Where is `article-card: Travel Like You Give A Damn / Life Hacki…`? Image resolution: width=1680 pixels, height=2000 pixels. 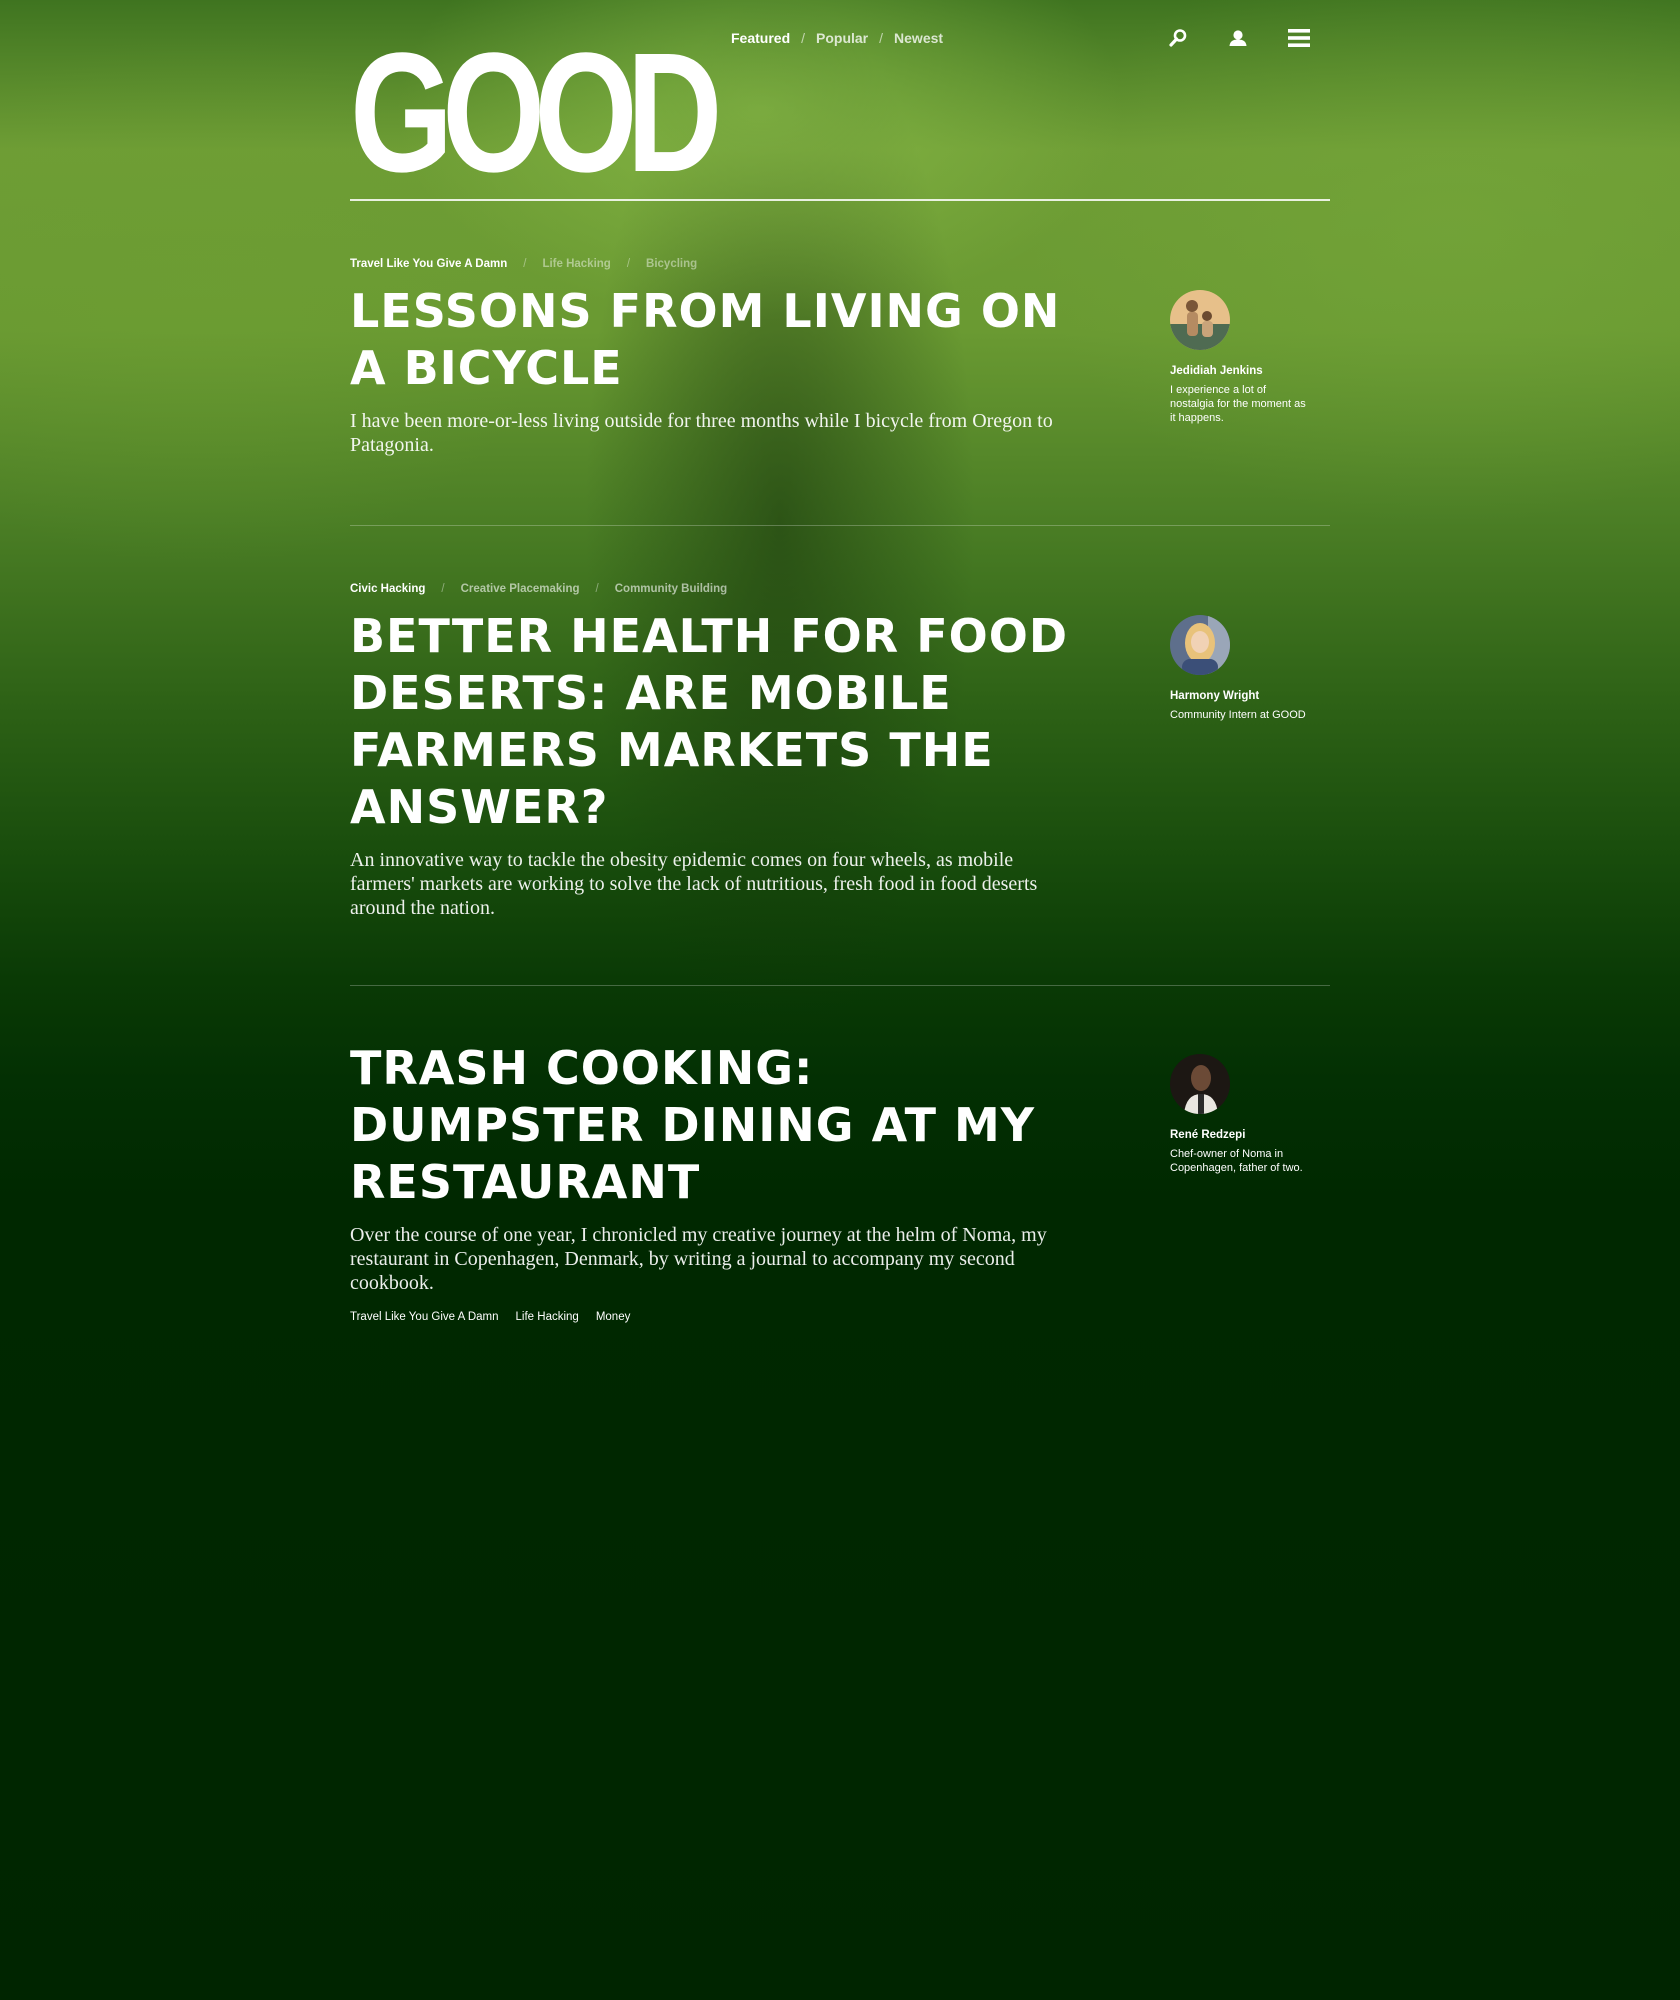 article-card: Travel Like You Give A Damn / Life Hacki… is located at coordinates (840, 357).